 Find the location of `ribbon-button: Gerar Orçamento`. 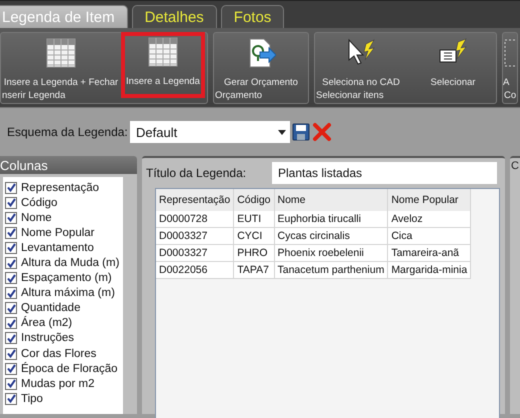

ribbon-button: Gerar Orçamento is located at coordinates (261, 61).